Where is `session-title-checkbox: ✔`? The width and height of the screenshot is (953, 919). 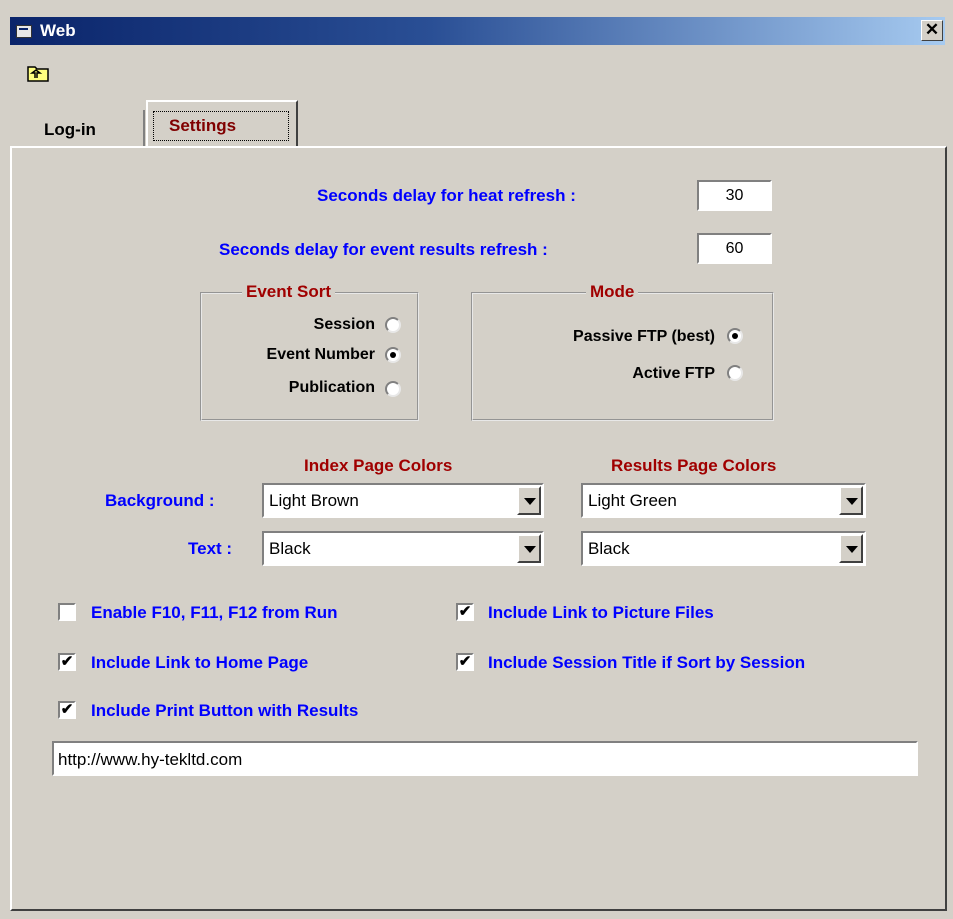
session-title-checkbox: ✔ is located at coordinates (465, 662).